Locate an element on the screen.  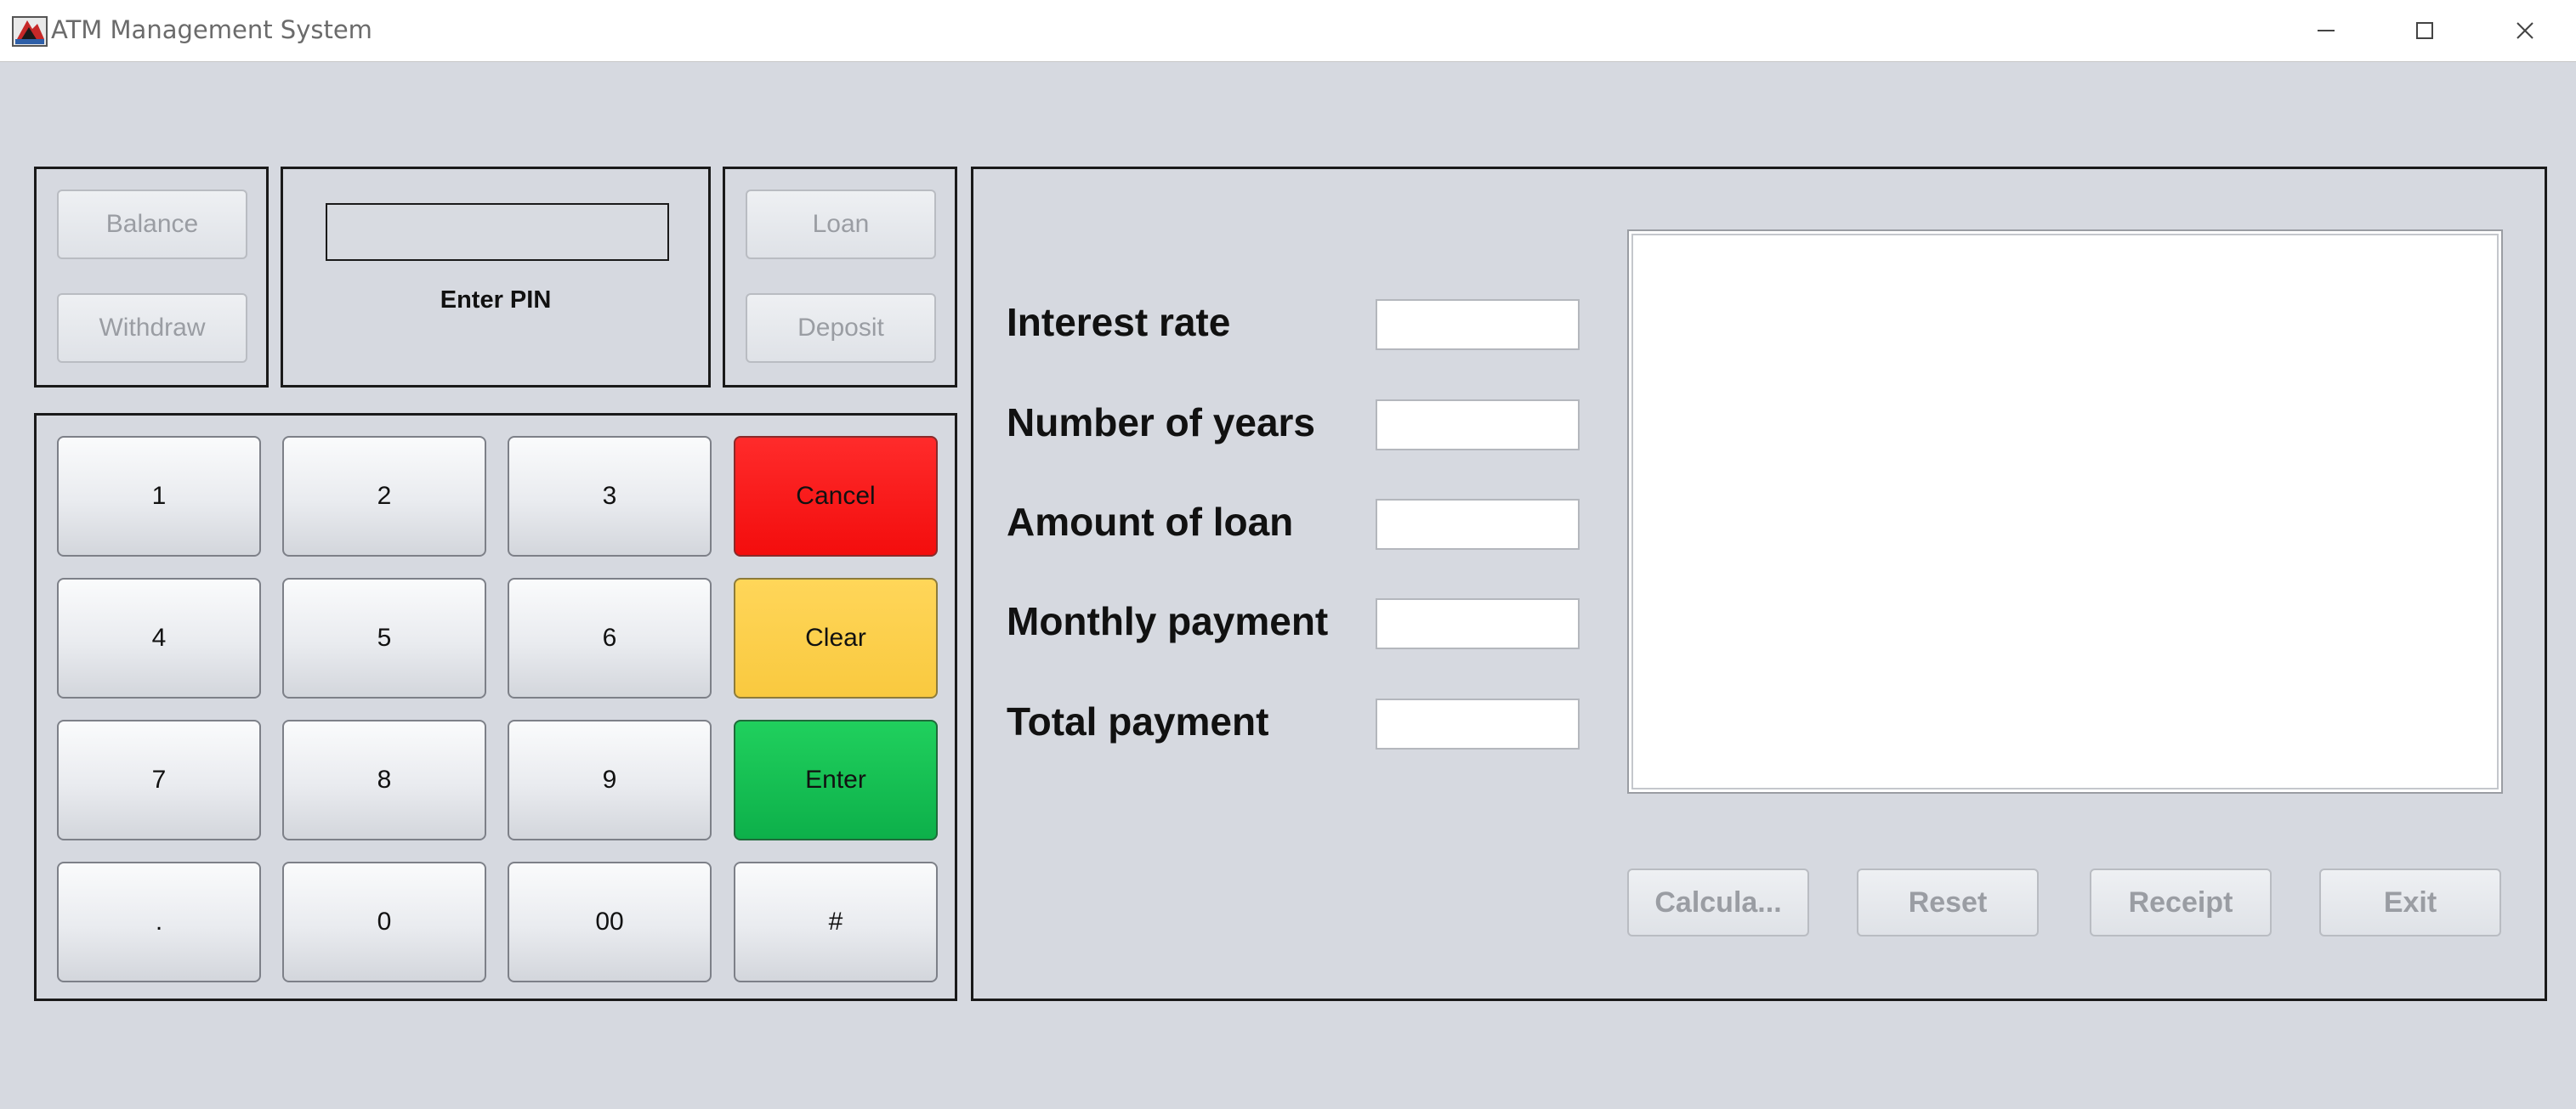
key-1: 1 is located at coordinates (159, 496).